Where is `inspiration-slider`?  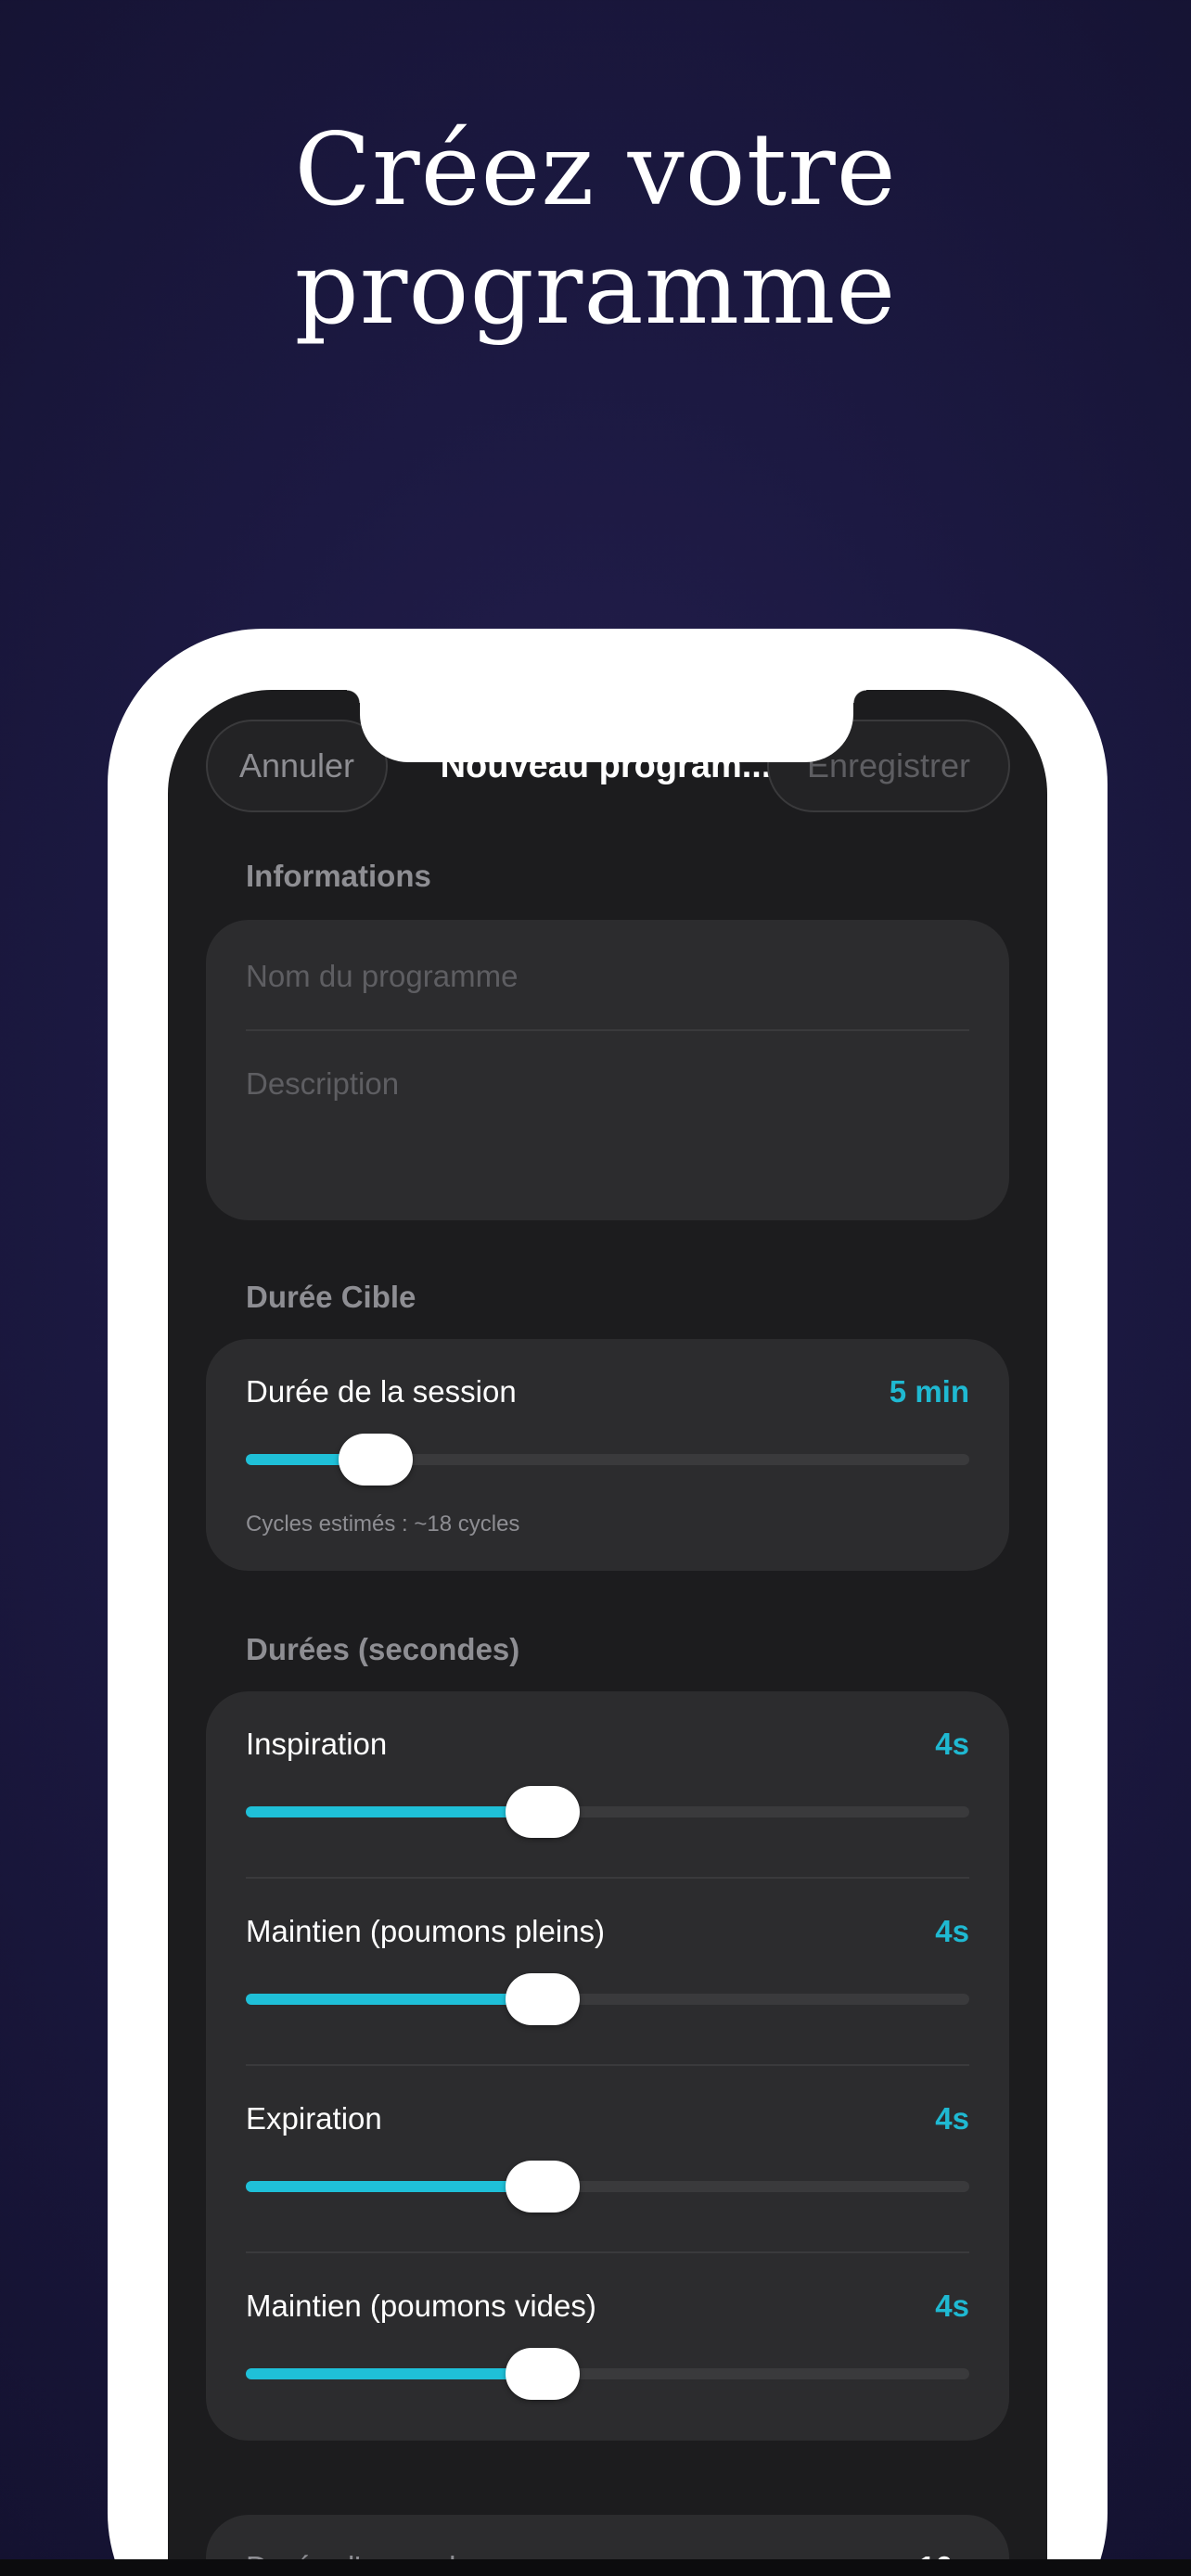 inspiration-slider is located at coordinates (607, 1812).